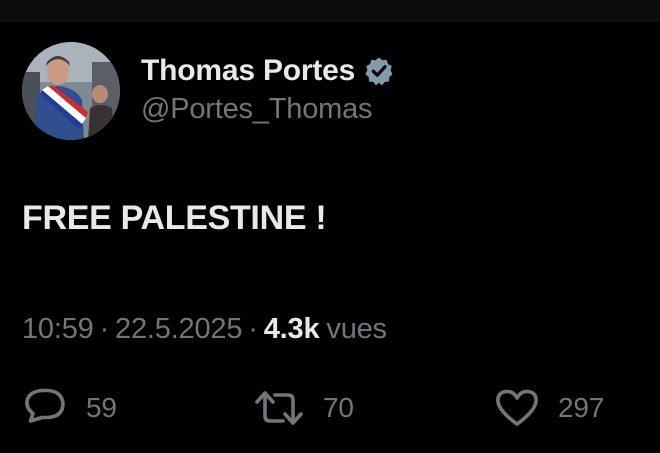 This screenshot has width=660, height=453. I want to click on retweet-button: 70, so click(303, 408).